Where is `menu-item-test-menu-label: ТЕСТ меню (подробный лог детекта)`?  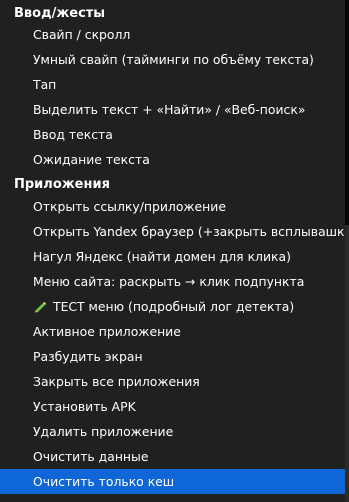 menu-item-test-menu-label: ТЕСТ меню (подробный лог детекта) is located at coordinates (174, 306).